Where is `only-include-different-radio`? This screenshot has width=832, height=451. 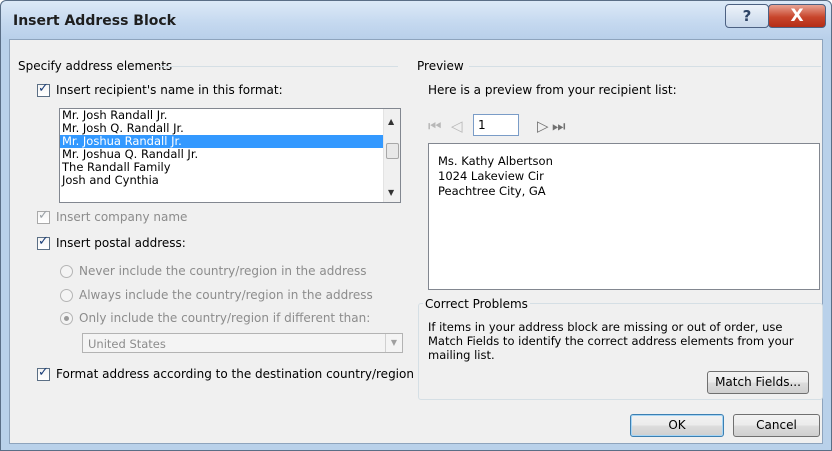 only-include-different-radio is located at coordinates (66, 318).